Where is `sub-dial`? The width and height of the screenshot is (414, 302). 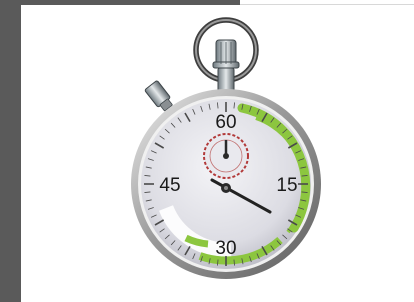 sub-dial is located at coordinates (226, 156).